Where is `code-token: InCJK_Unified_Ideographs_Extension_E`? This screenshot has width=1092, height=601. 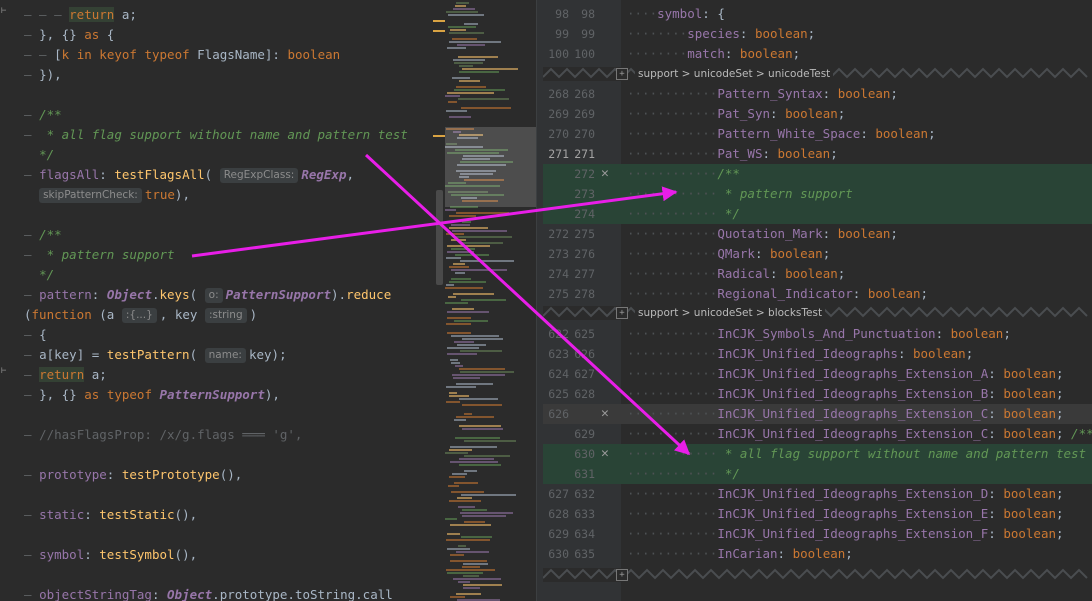
code-token: InCJK_Unified_Ideographs_Extension_E is located at coordinates (853, 513).